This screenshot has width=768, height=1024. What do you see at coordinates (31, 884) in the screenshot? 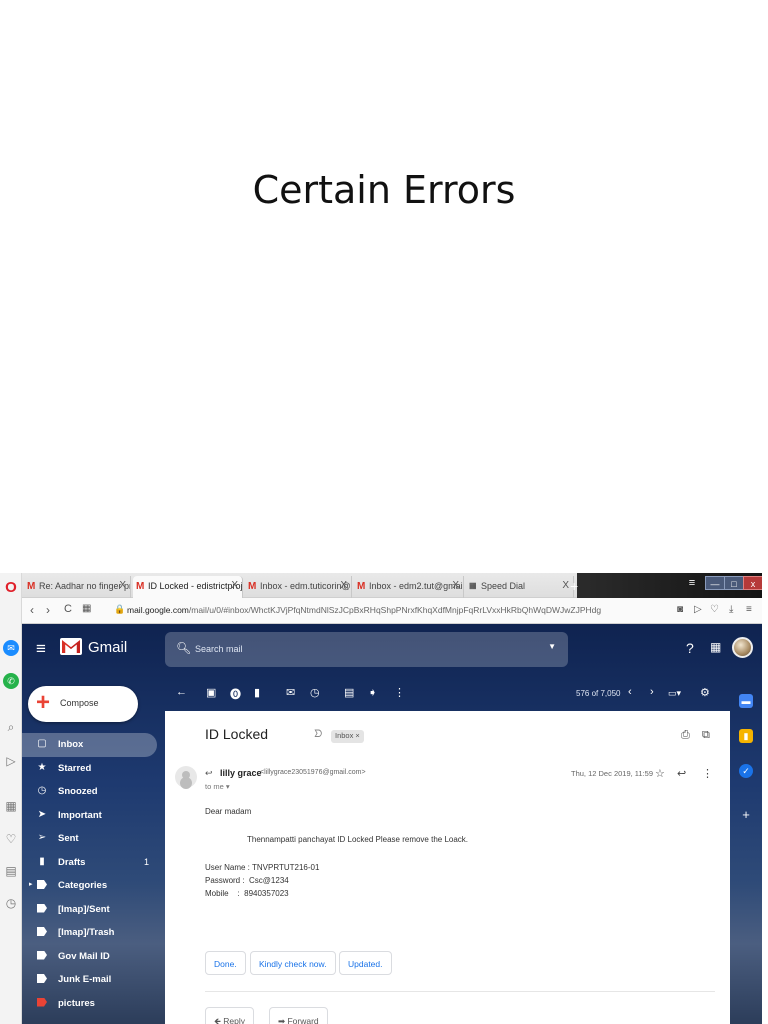
I see `expand-arrow-icon: ▸` at bounding box center [31, 884].